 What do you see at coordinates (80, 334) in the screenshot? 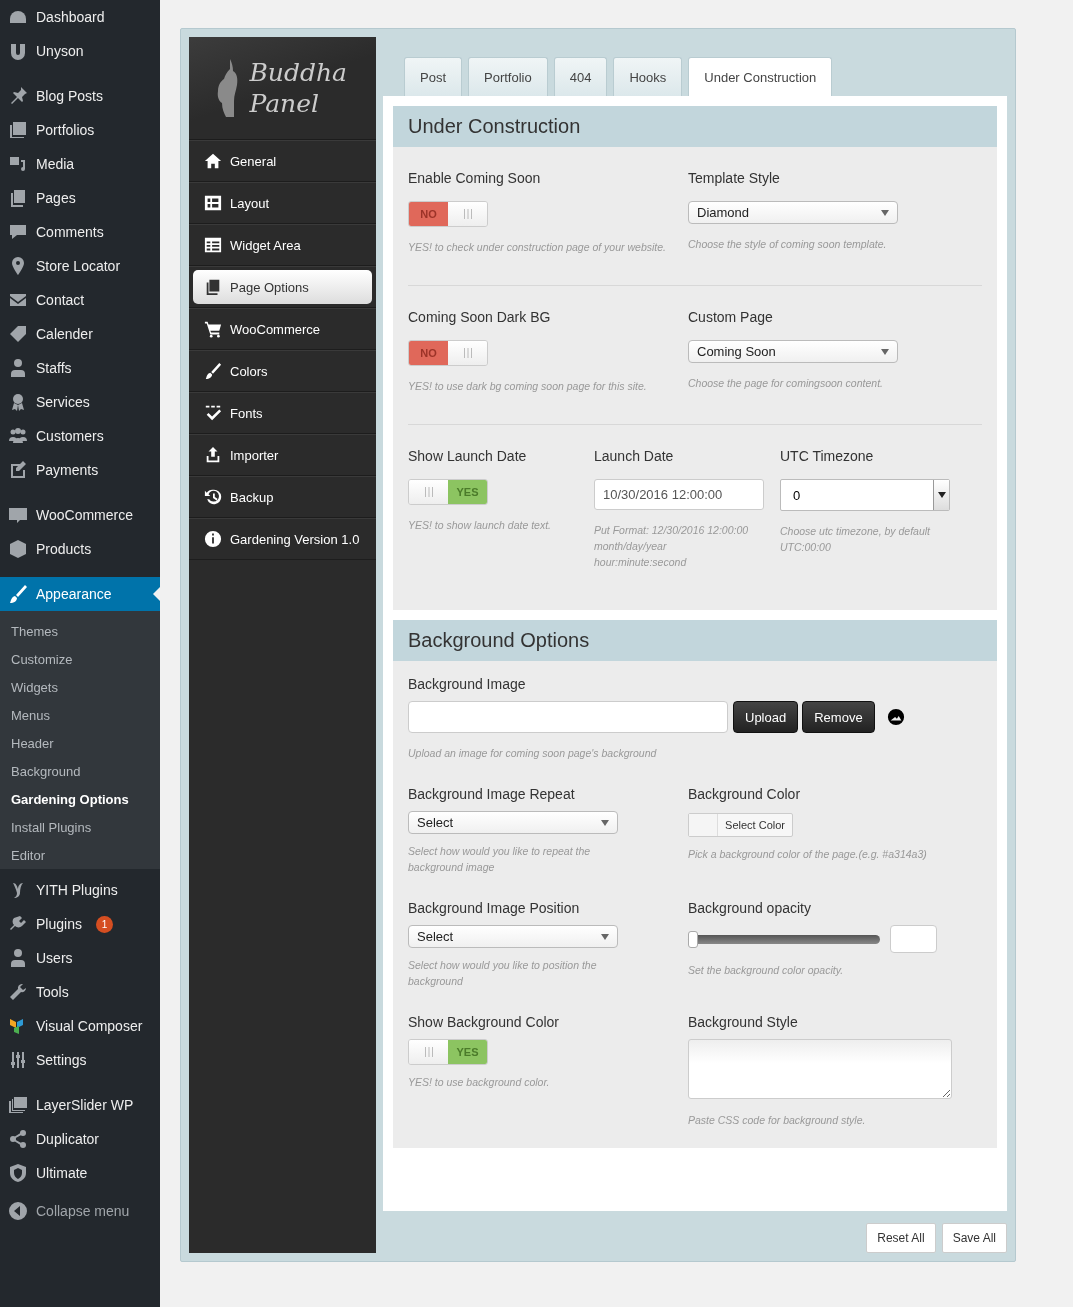
I see `menu-item: Calender` at bounding box center [80, 334].